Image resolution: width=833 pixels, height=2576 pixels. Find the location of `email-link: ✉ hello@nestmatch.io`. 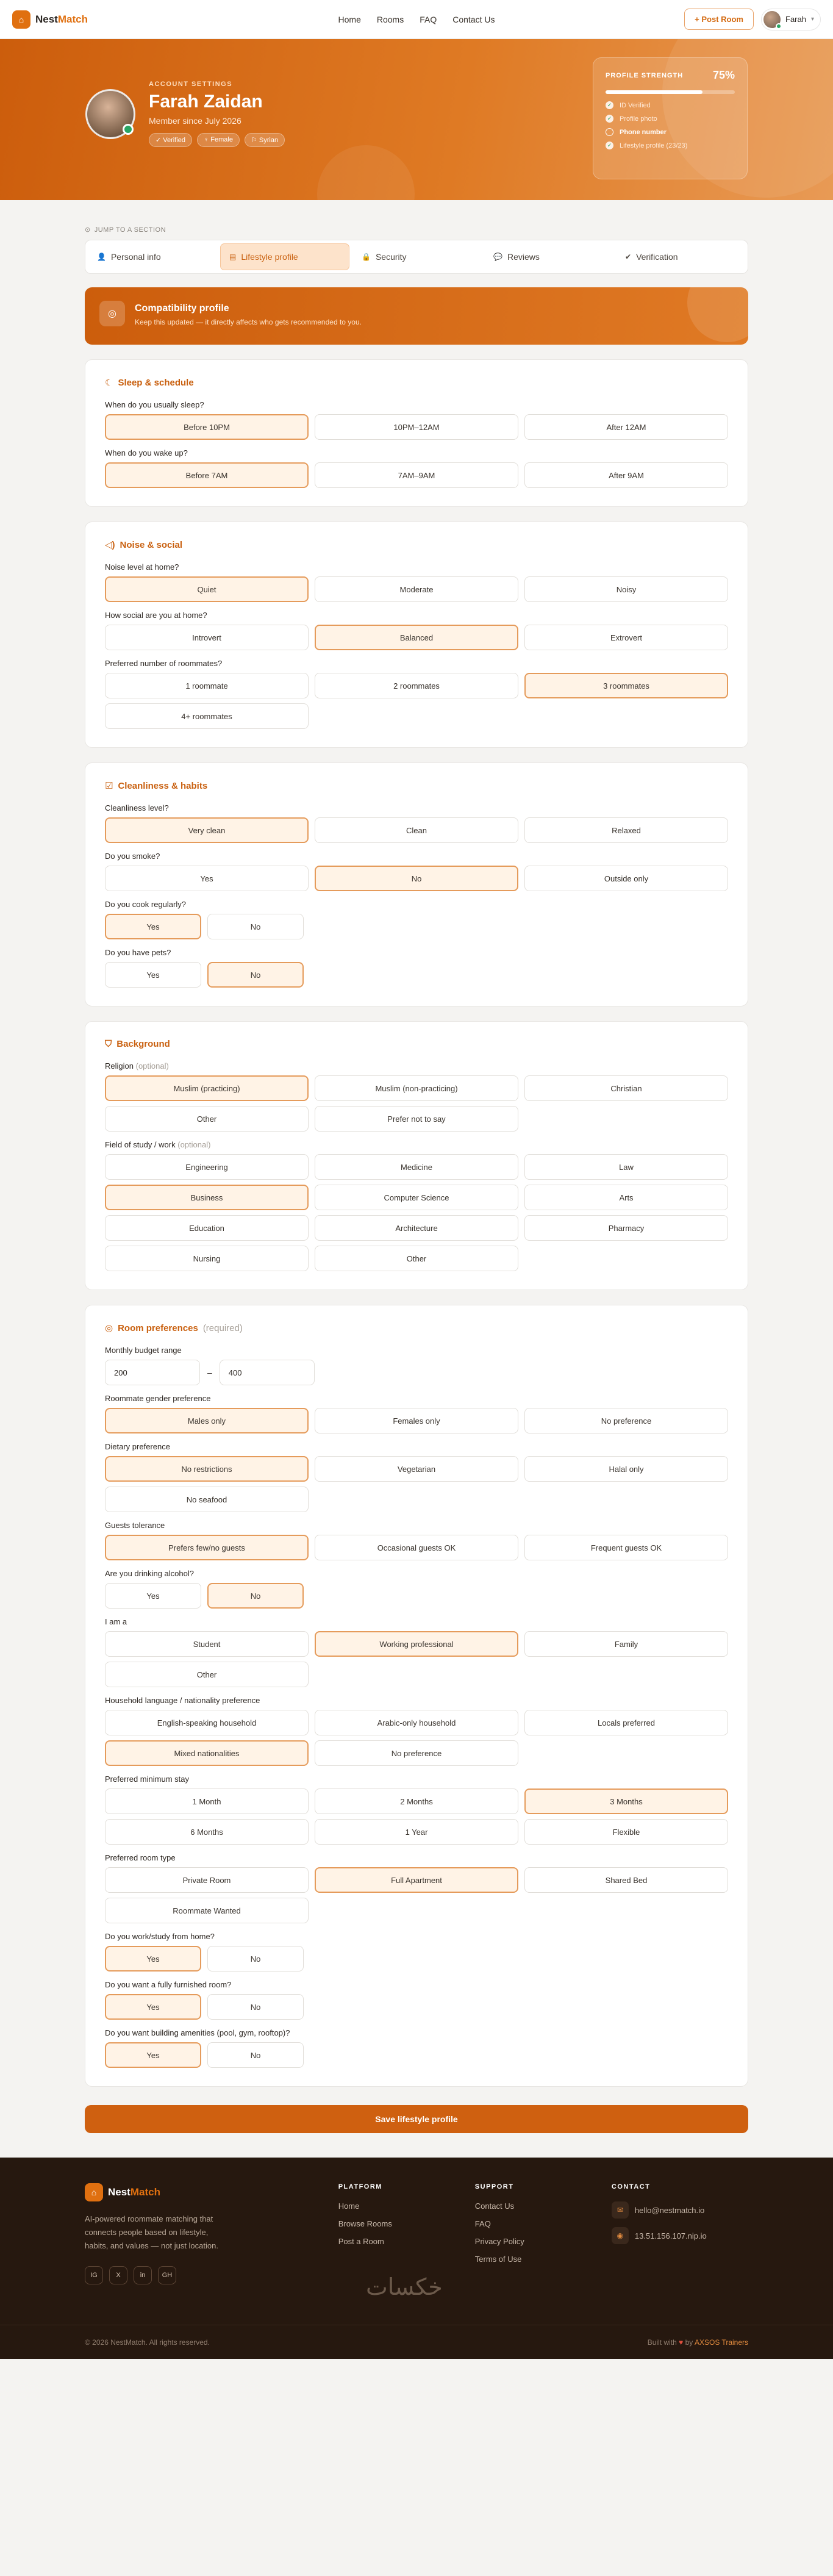

email-link: ✉ hello@nestmatch.io is located at coordinates (679, 2210).